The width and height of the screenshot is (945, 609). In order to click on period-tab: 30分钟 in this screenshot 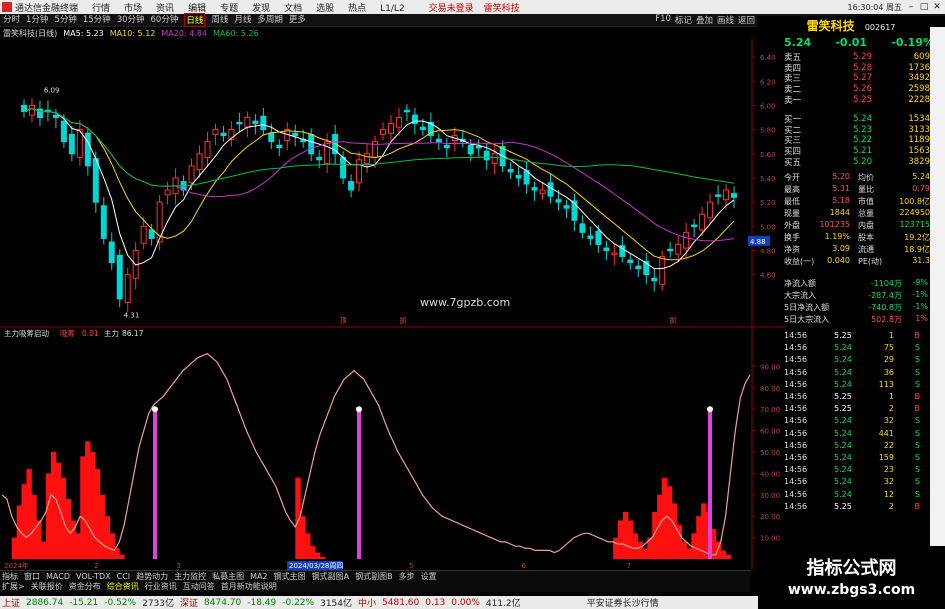, I will do `click(131, 20)`.